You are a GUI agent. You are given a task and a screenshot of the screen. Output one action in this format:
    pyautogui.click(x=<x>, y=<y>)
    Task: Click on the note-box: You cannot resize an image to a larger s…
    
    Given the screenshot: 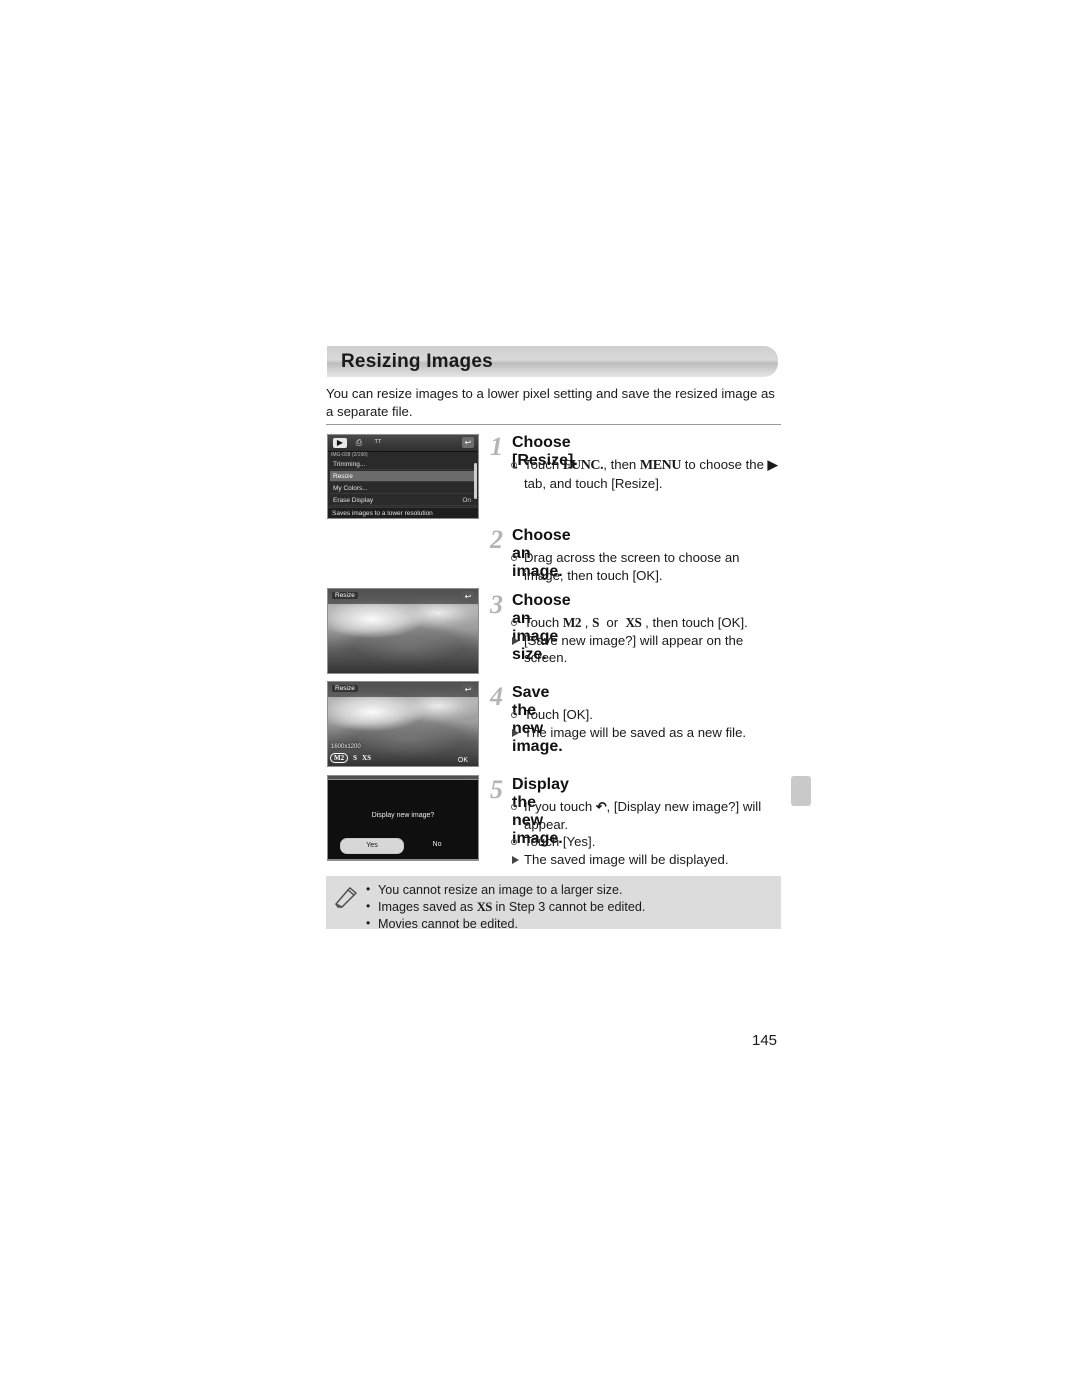 What is the action you would take?
    pyautogui.click(x=553, y=904)
    